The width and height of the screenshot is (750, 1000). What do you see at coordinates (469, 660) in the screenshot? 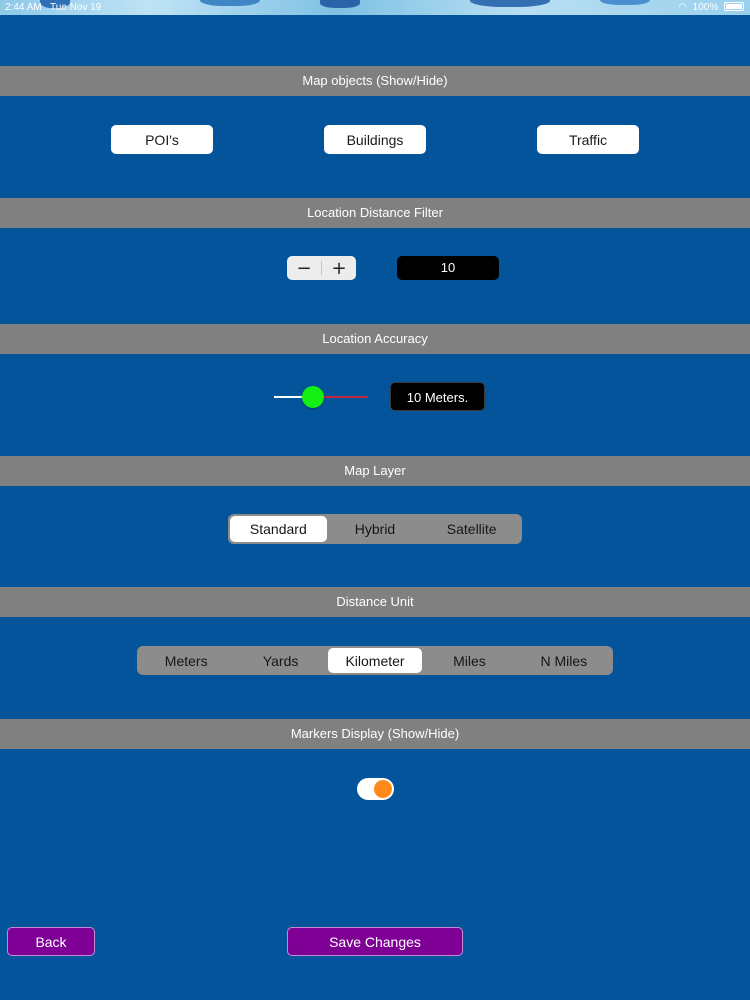
I see `segment-miles: Miles` at bounding box center [469, 660].